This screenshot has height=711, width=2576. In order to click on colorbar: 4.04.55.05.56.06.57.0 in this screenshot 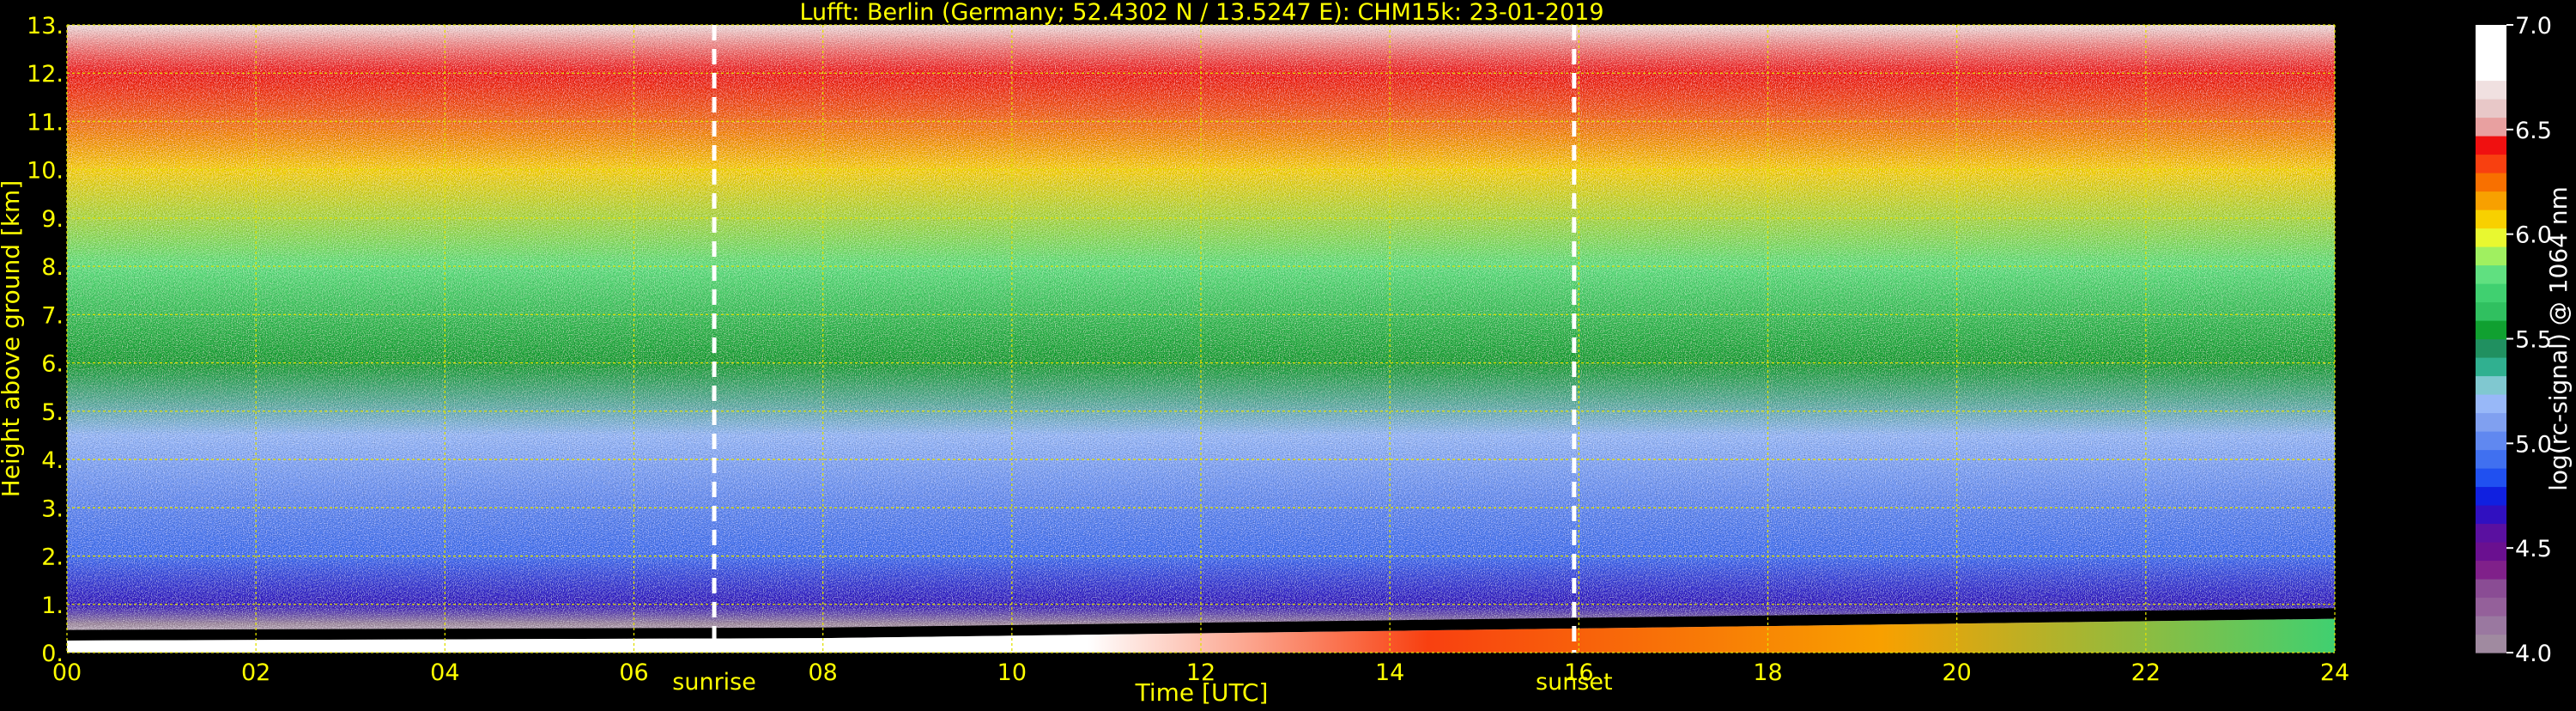, I will do `click(2514, 340)`.